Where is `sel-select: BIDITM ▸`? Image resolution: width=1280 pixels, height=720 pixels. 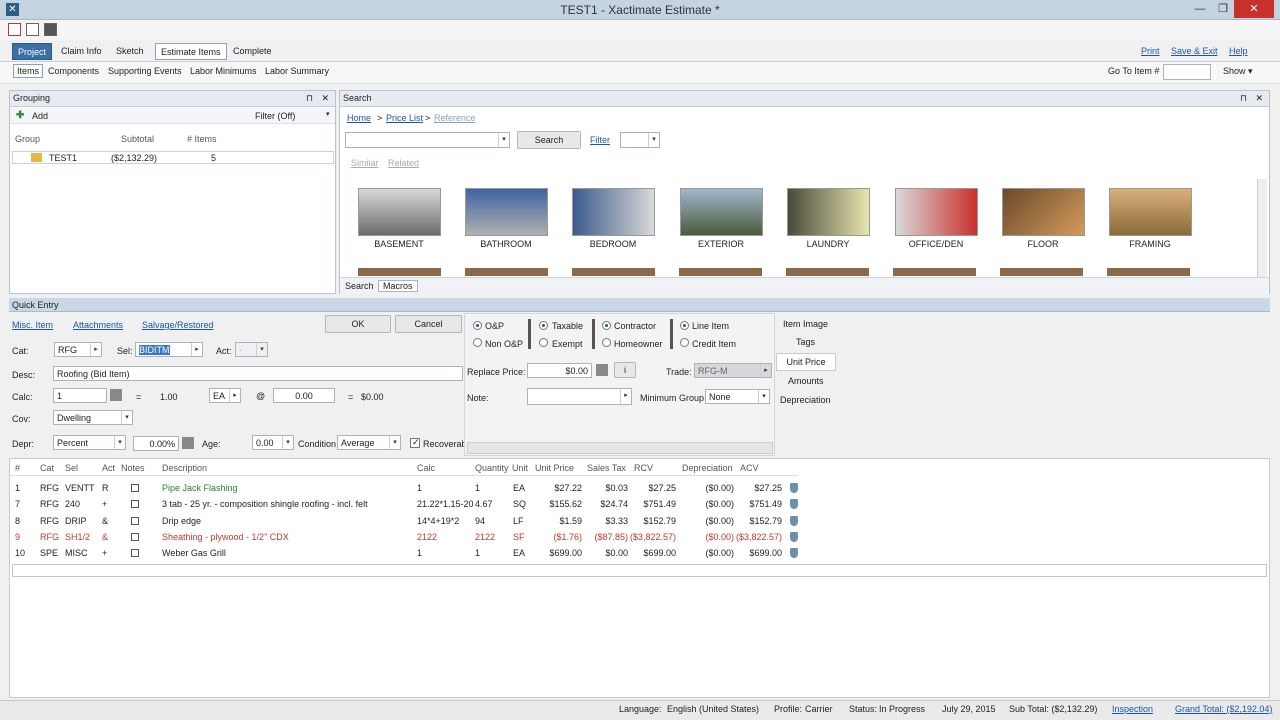 sel-select: BIDITM ▸ is located at coordinates (169, 349).